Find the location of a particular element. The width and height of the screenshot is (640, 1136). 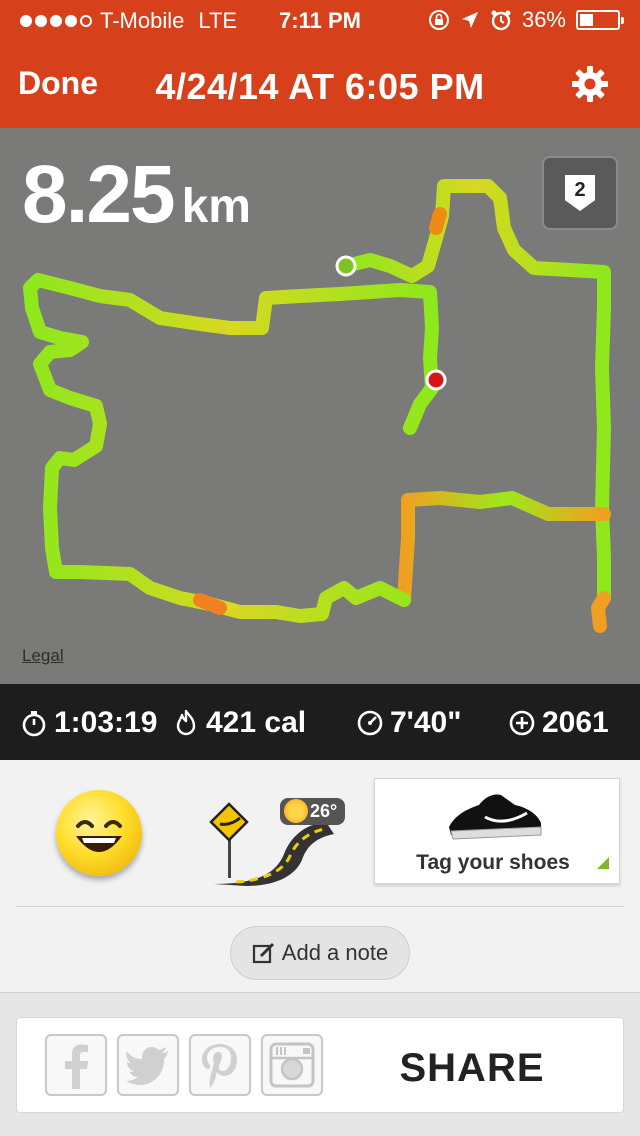

distance-value: 8.25 is located at coordinates (99, 194).